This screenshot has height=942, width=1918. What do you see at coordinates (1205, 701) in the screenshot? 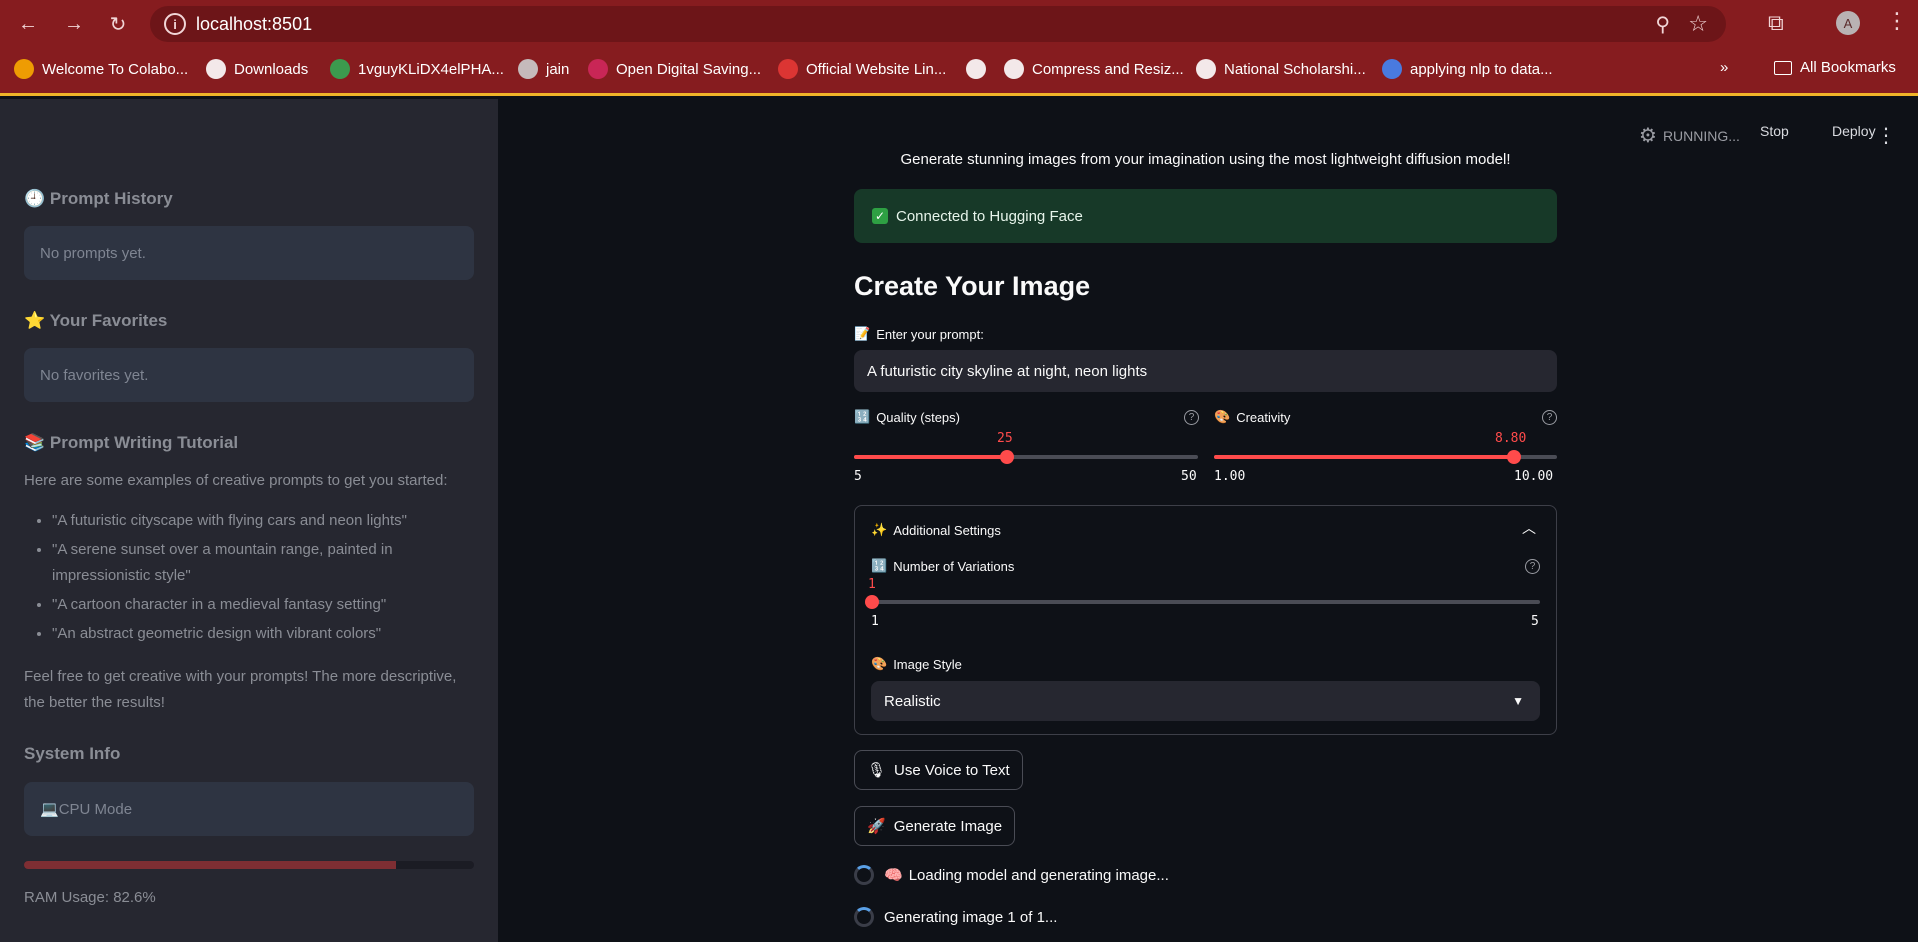
I see `image-style-select: Realistic ▼` at bounding box center [1205, 701].